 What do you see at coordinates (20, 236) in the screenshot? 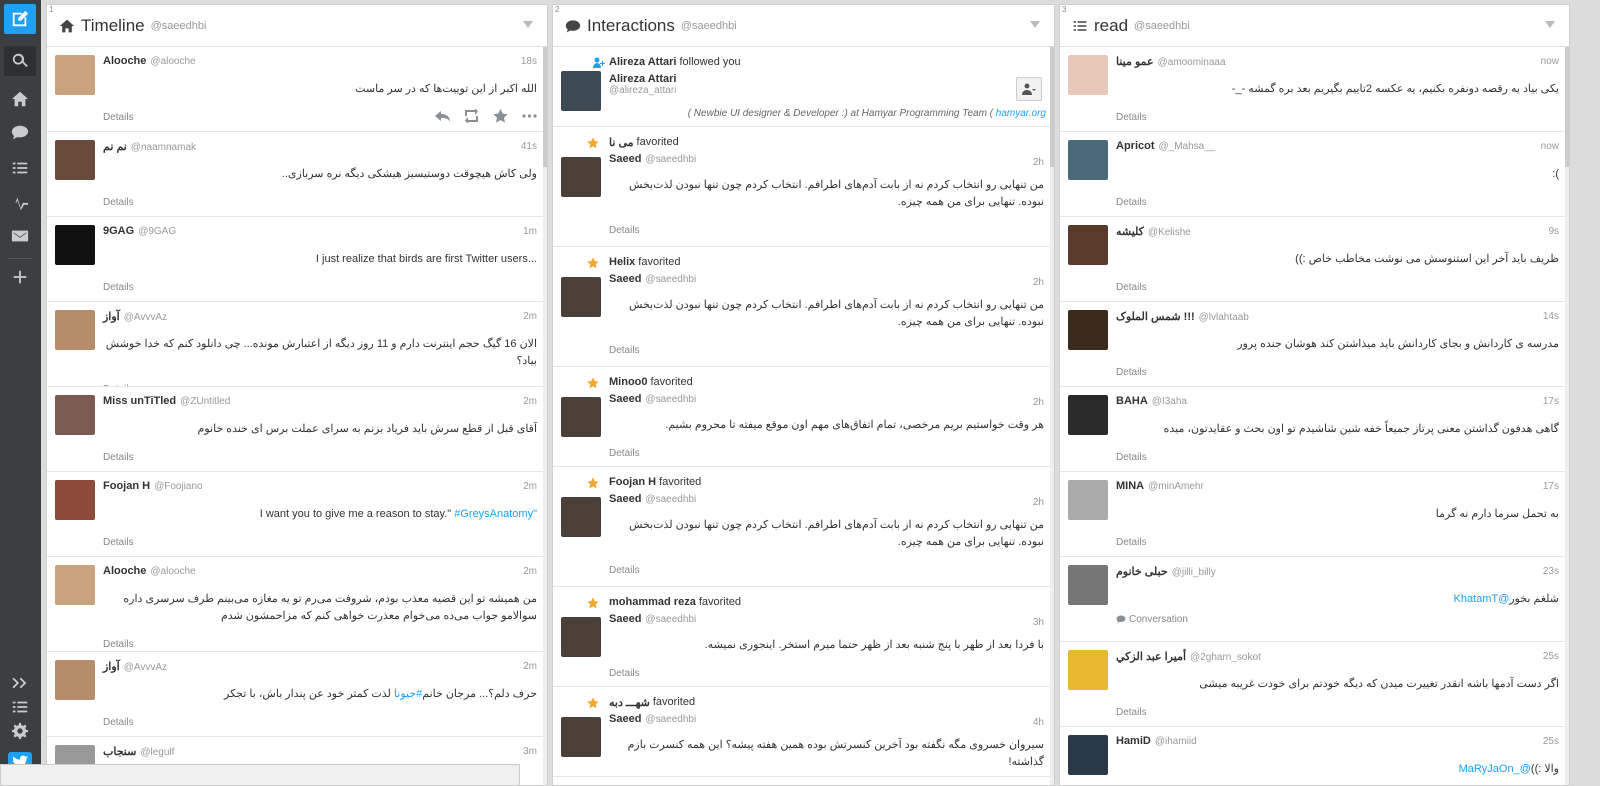
I see `messages-button` at bounding box center [20, 236].